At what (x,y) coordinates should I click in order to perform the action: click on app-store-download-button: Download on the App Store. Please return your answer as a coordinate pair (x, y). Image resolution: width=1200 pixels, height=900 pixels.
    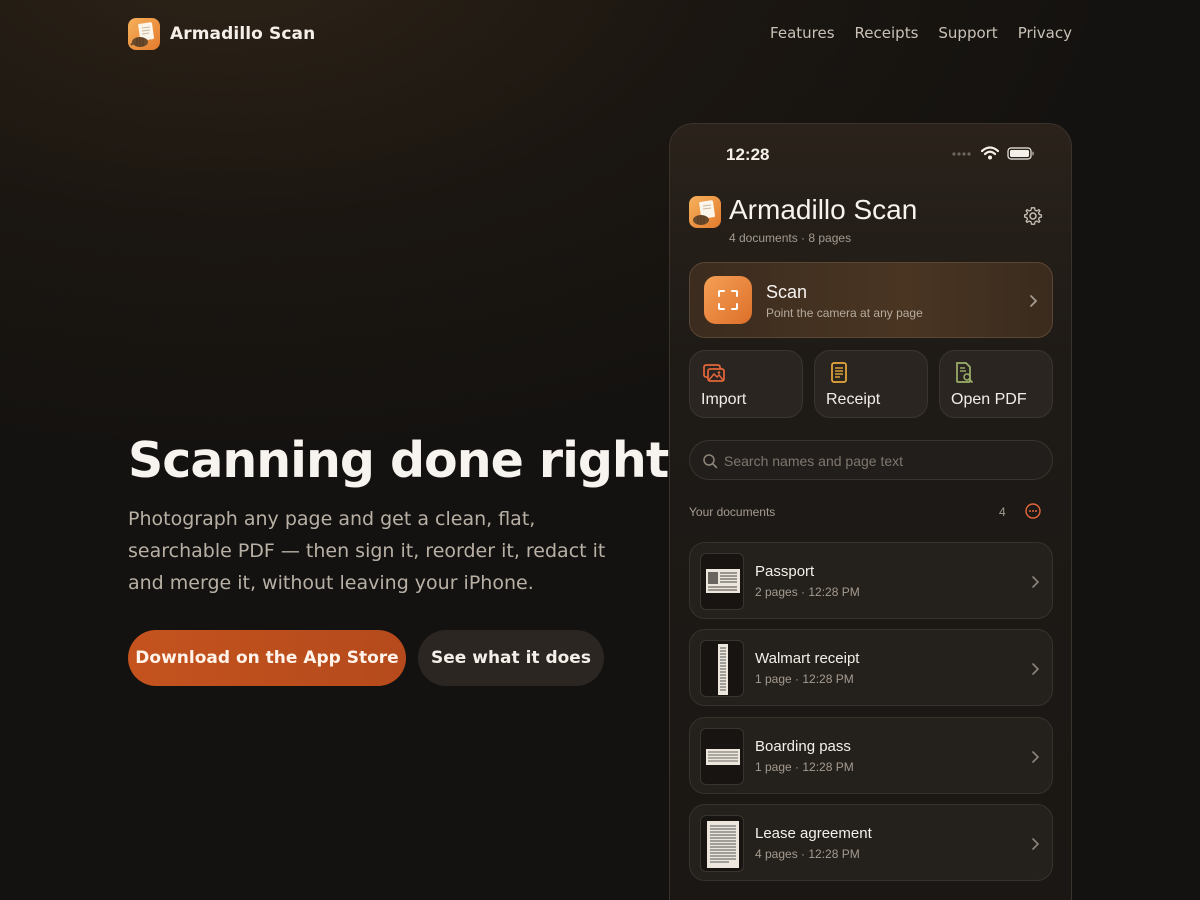
    Looking at the image, I should click on (267, 658).